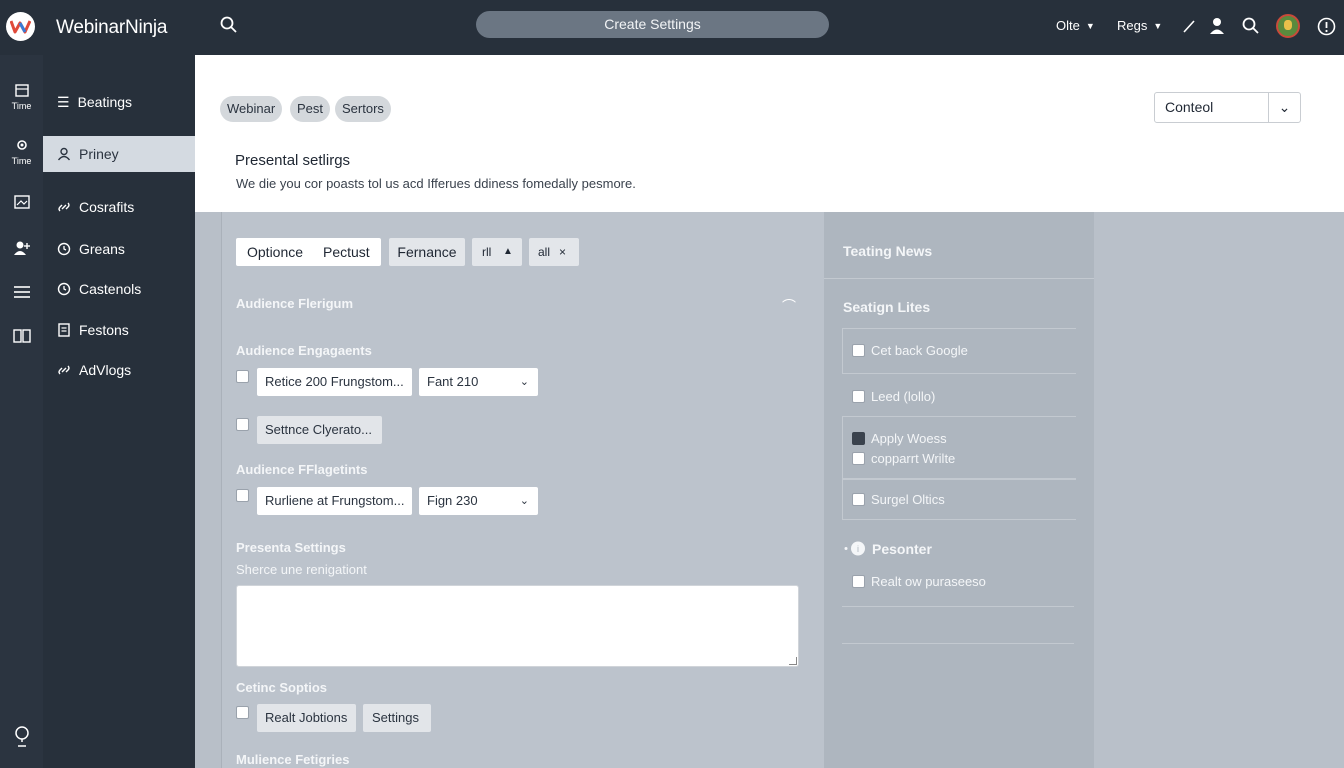 The width and height of the screenshot is (1344, 768). What do you see at coordinates (64, 330) in the screenshot?
I see `doc-icon` at bounding box center [64, 330].